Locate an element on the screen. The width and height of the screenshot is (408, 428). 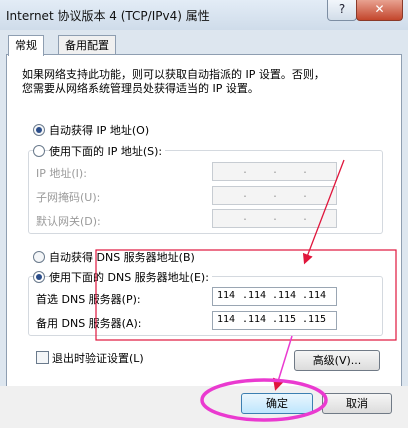
highlight-ellipse is located at coordinates (264, 400).